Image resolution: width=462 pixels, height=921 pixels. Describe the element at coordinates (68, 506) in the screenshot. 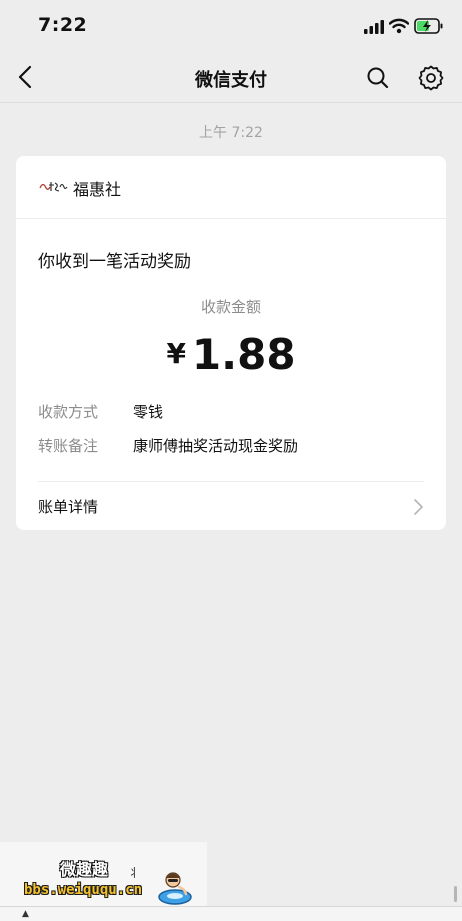

I see `bill-details-link: 账单详情` at that location.